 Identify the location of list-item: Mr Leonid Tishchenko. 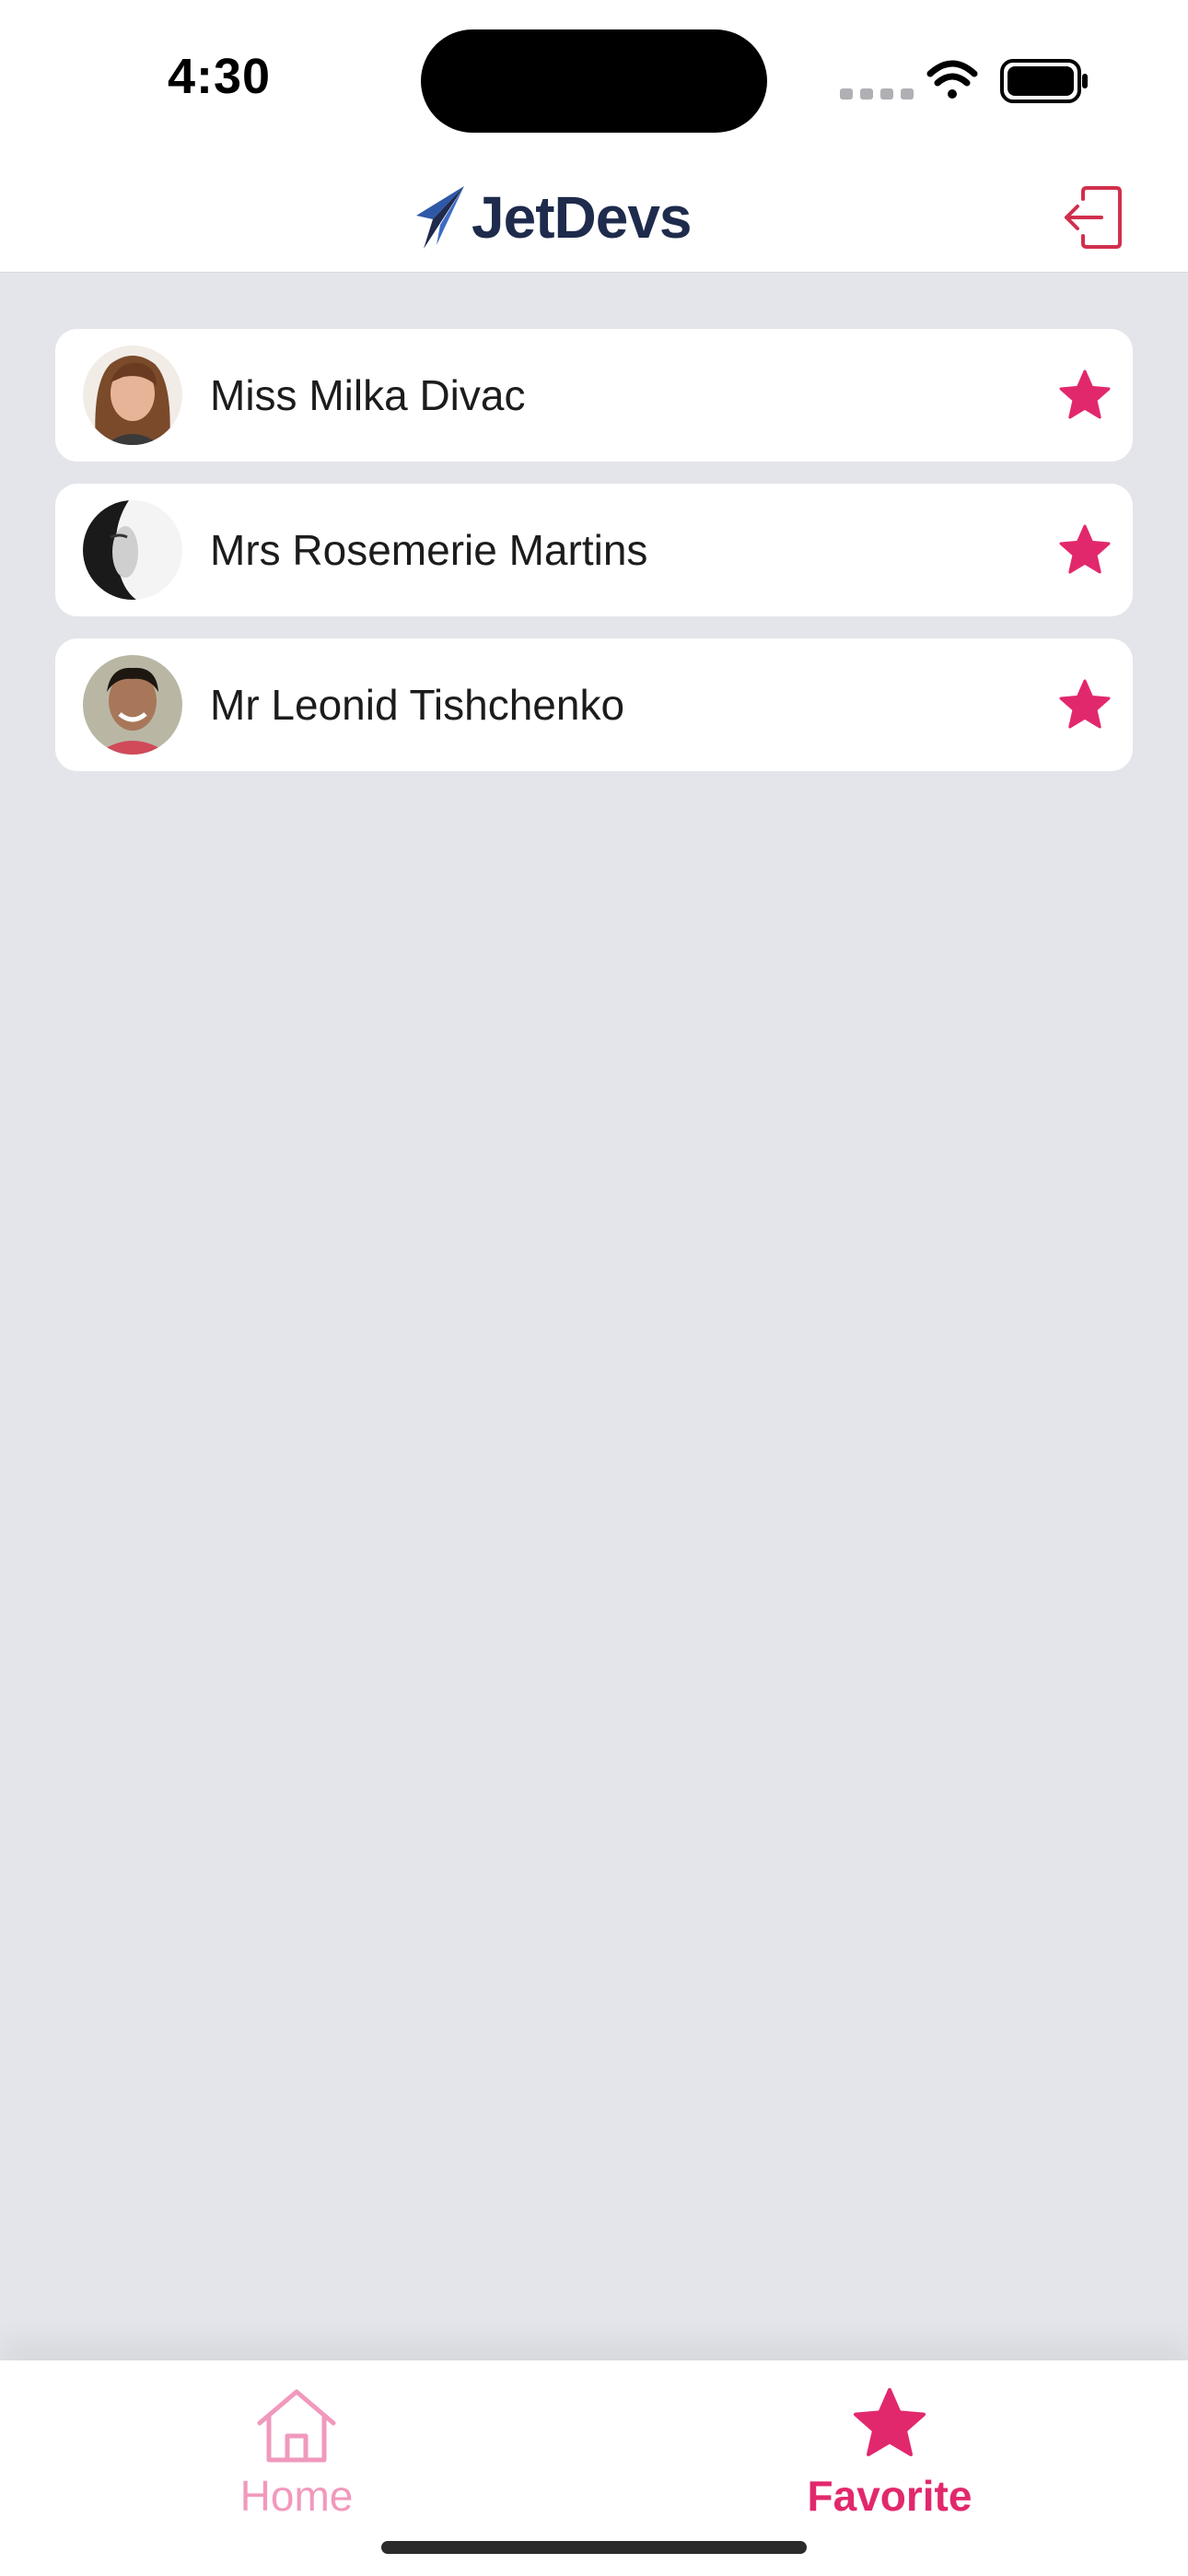
(594, 704).